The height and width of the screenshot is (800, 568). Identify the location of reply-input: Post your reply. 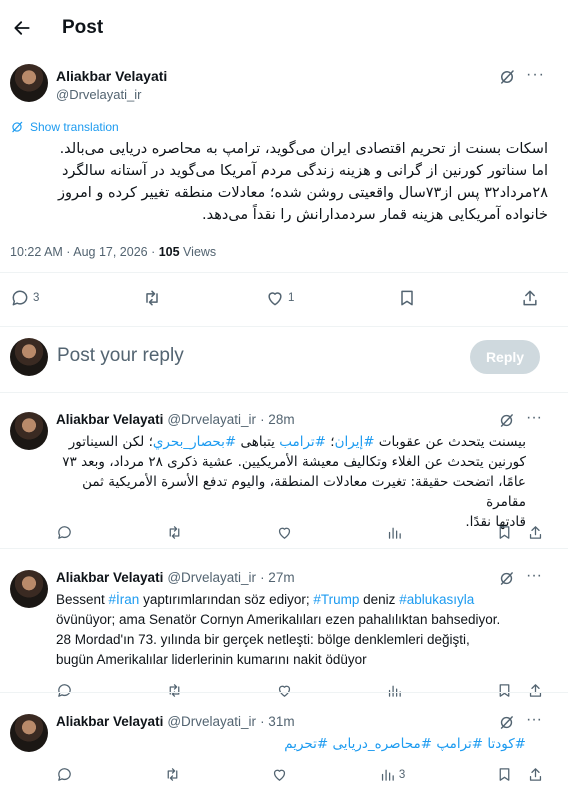
(120, 356).